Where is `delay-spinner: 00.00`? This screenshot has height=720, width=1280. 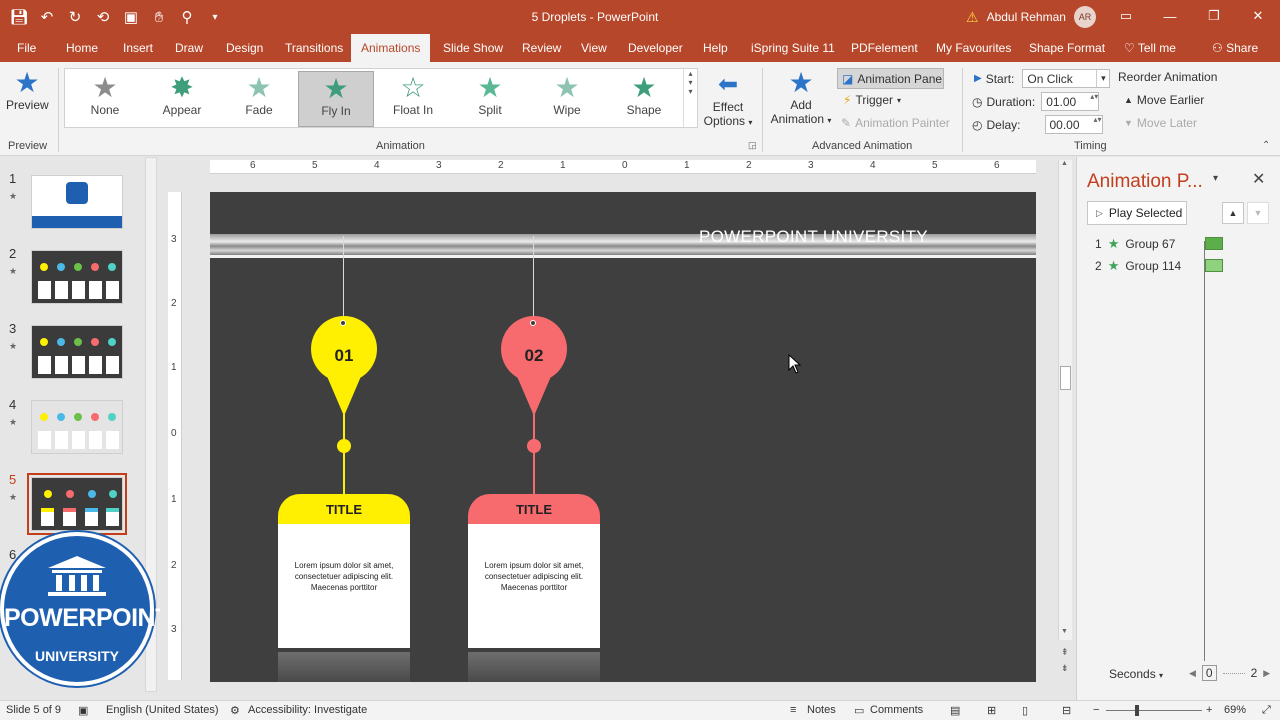
delay-spinner: 00.00 is located at coordinates (1073, 124).